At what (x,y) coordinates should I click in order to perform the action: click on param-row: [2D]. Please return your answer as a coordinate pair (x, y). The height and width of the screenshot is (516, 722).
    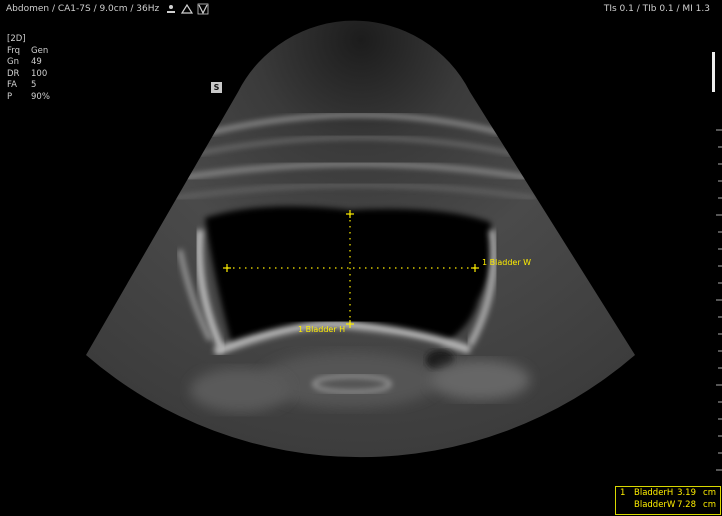
    Looking at the image, I should click on (28, 40).